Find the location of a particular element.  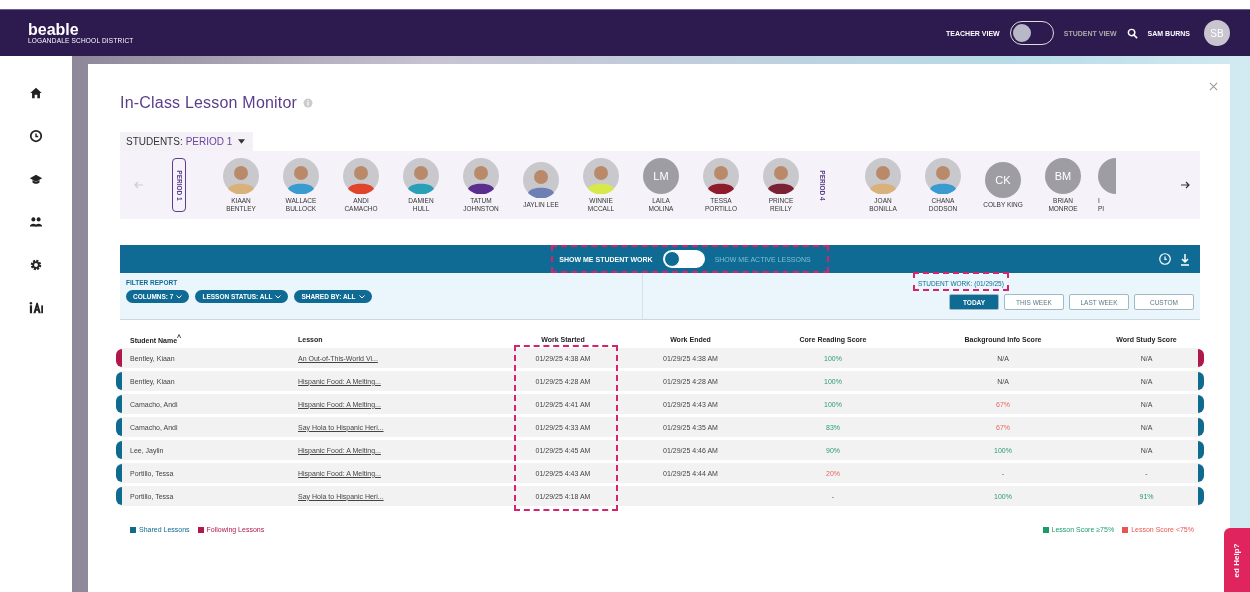

search-icon is located at coordinates (1132, 33).